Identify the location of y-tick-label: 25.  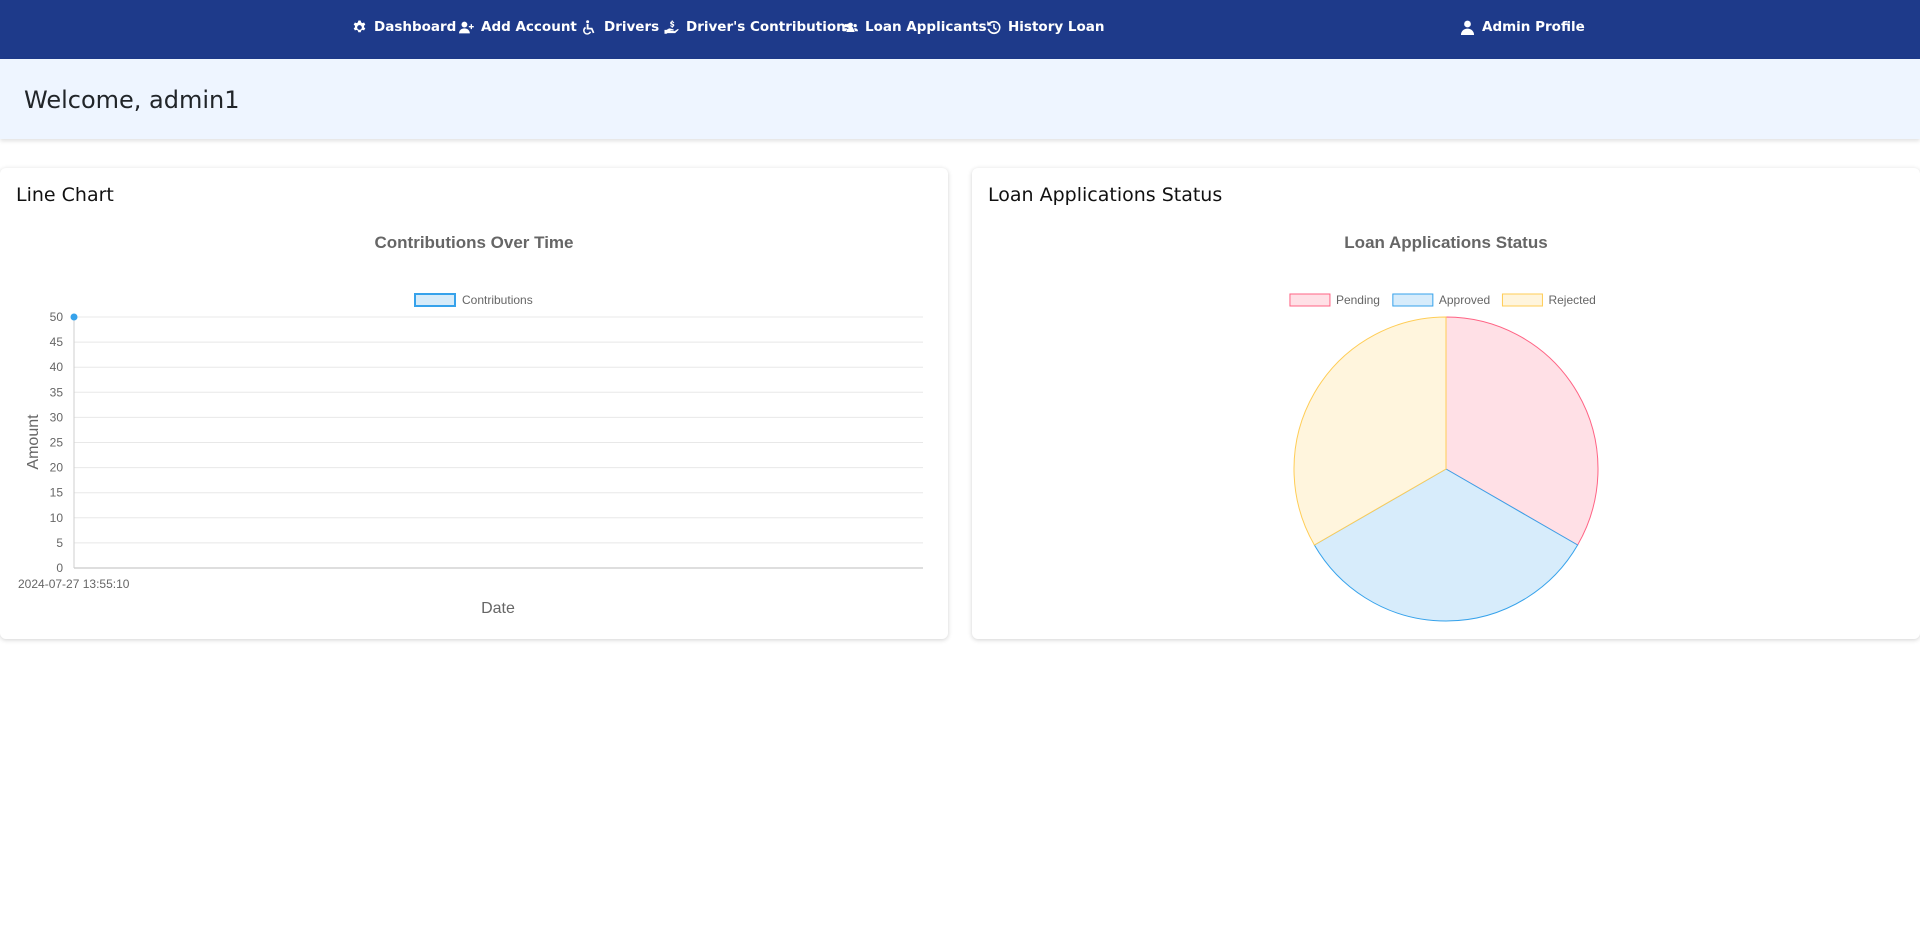
(57, 443).